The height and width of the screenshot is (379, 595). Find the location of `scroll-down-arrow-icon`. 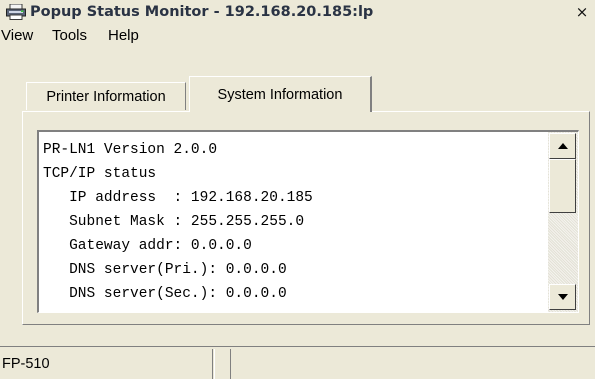

scroll-down-arrow-icon is located at coordinates (563, 297).